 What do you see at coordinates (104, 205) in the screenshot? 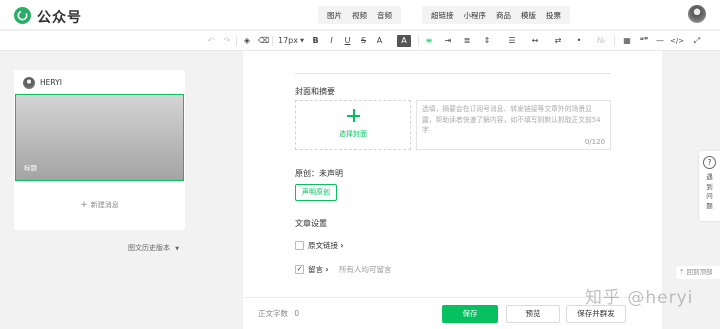
I see `new-message-label: 新建消息` at bounding box center [104, 205].